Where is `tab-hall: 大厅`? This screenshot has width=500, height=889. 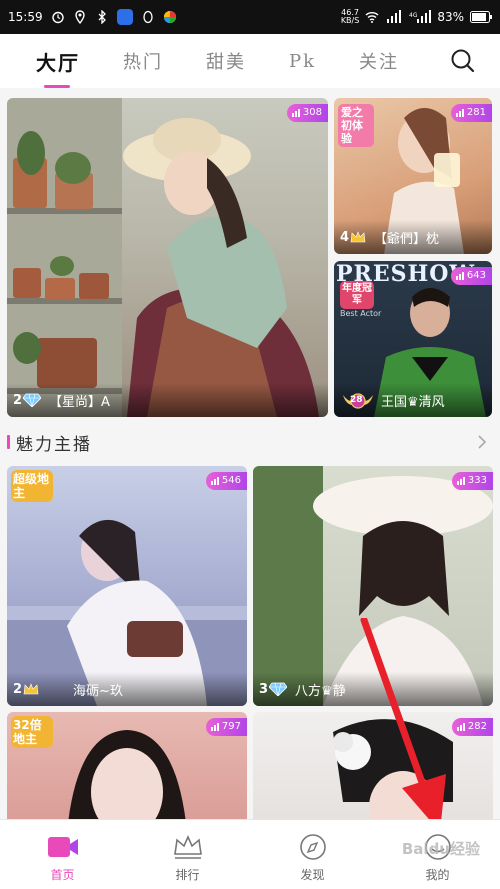
tab-hall: 大厅 is located at coordinates (58, 67).